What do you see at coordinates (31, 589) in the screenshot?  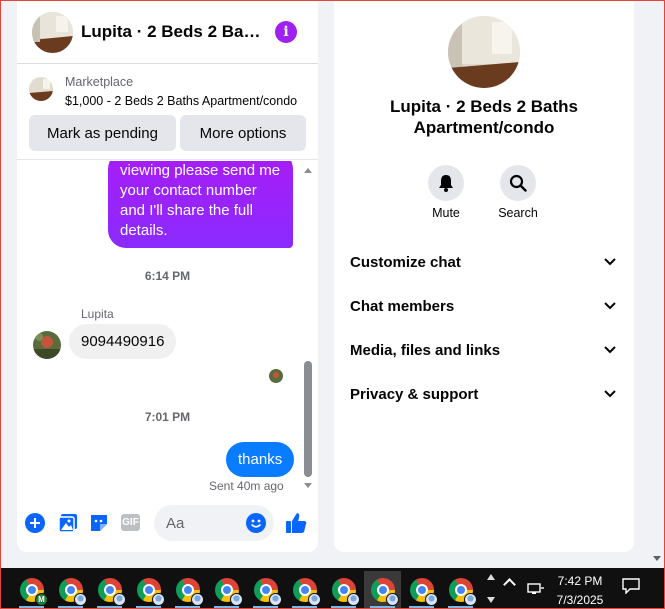 I see `taskbar-app-chrome: M` at bounding box center [31, 589].